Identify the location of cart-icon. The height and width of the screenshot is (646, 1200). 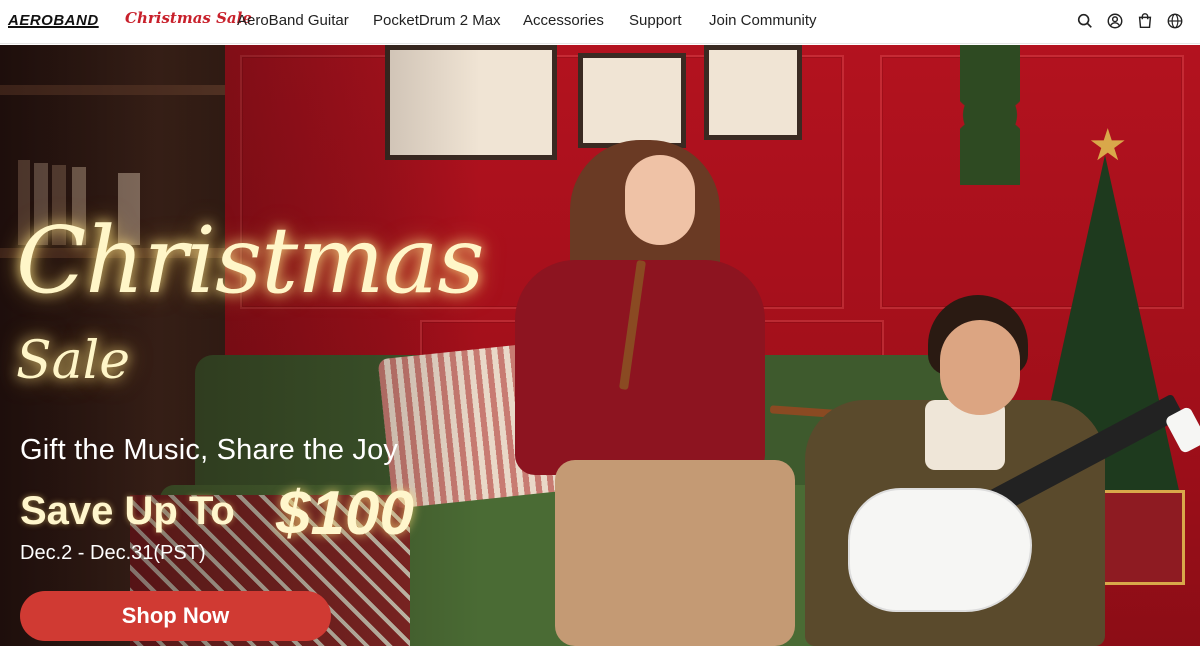
(1145, 21).